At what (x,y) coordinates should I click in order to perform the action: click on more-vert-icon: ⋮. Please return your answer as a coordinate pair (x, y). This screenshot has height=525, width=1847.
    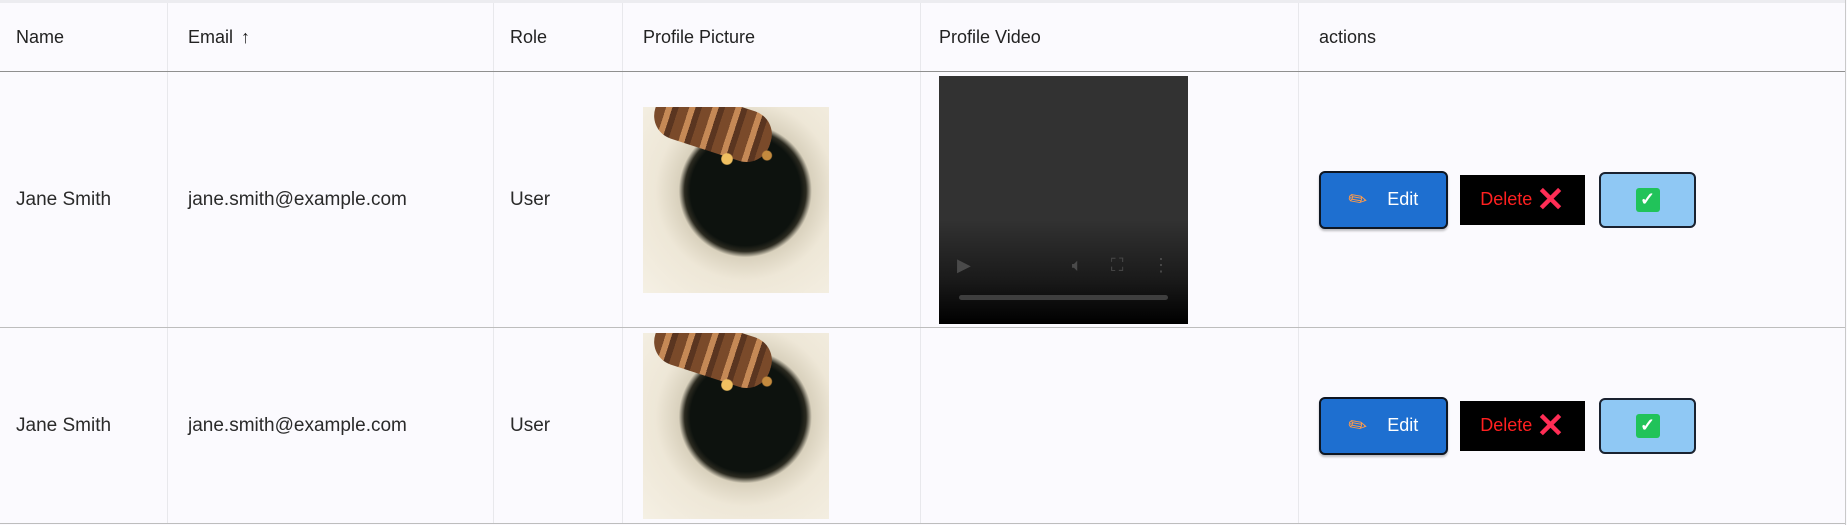
    Looking at the image, I should click on (1161, 265).